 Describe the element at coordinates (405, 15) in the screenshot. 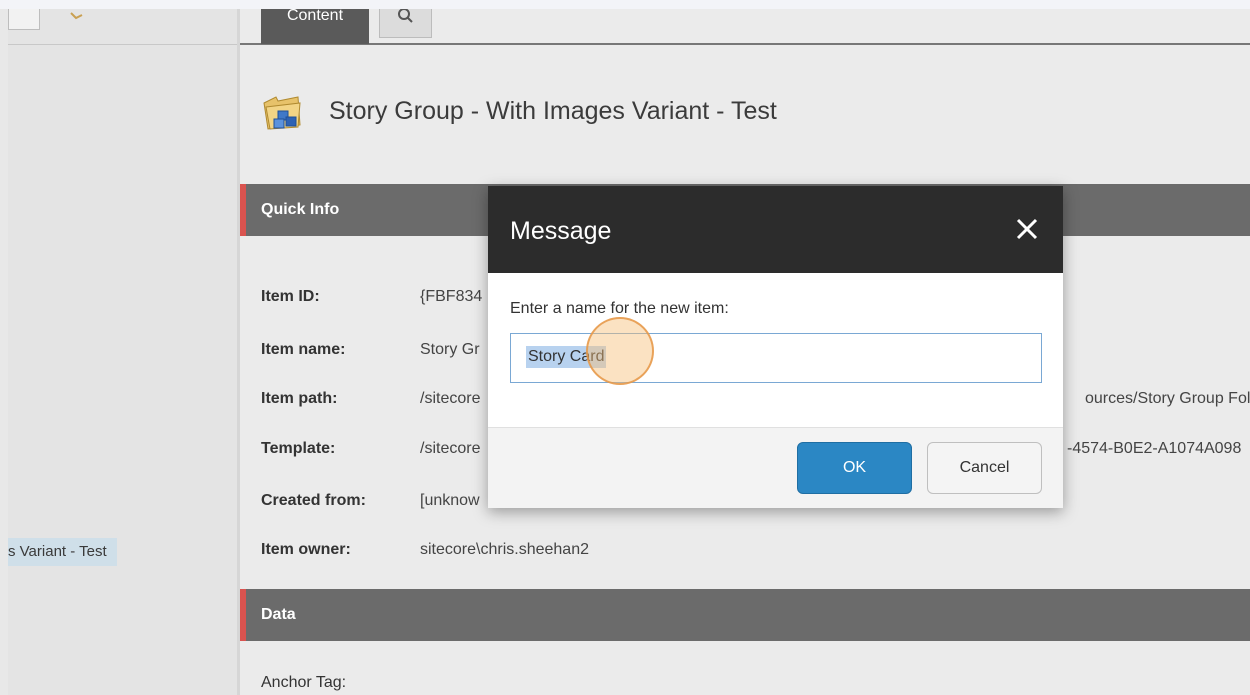

I see `search-icon` at that location.